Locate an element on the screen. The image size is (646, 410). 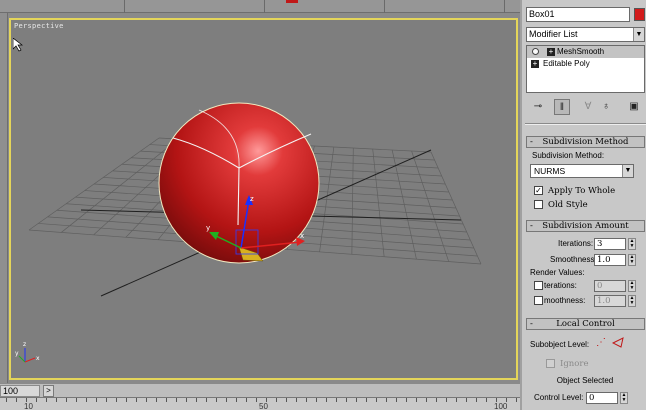
show-end-result-icon: ‖ is located at coordinates (562, 107).